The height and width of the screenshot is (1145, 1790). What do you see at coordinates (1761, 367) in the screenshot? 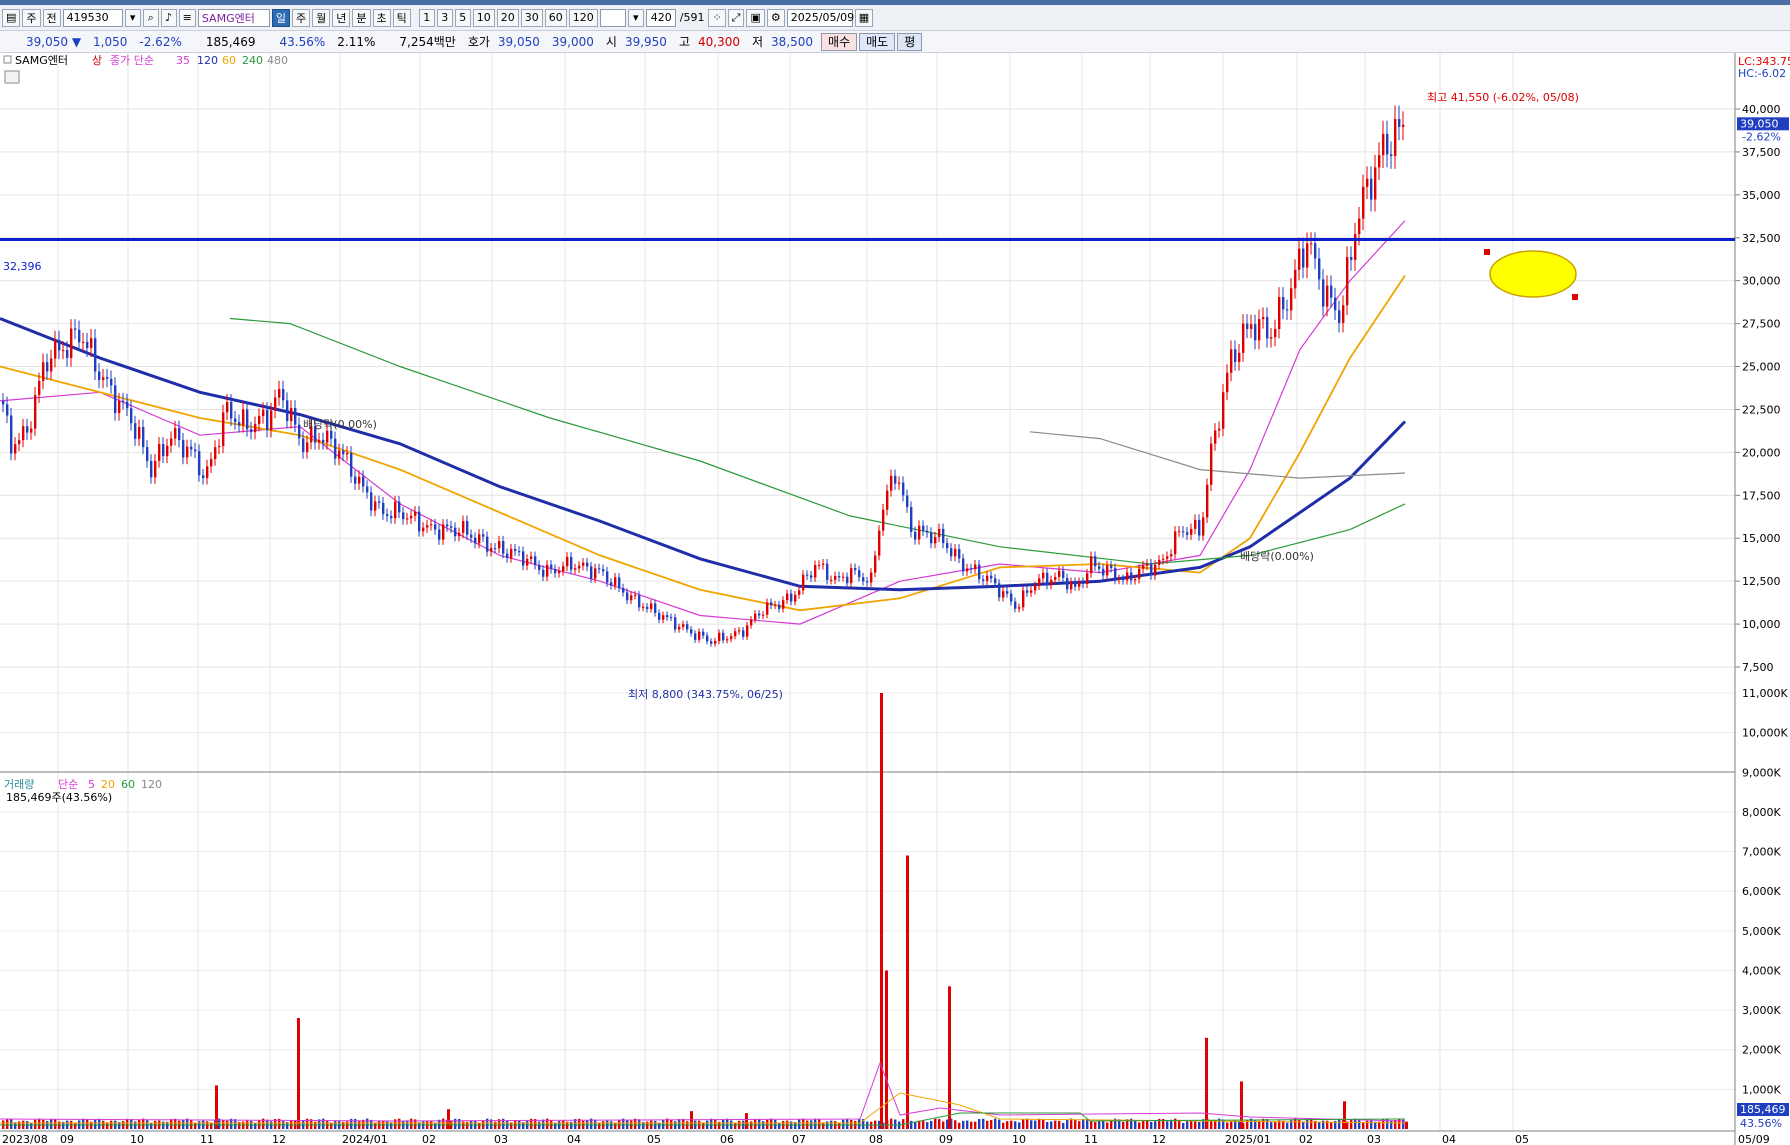
I see `price-tick-label: 25,000` at bounding box center [1761, 367].